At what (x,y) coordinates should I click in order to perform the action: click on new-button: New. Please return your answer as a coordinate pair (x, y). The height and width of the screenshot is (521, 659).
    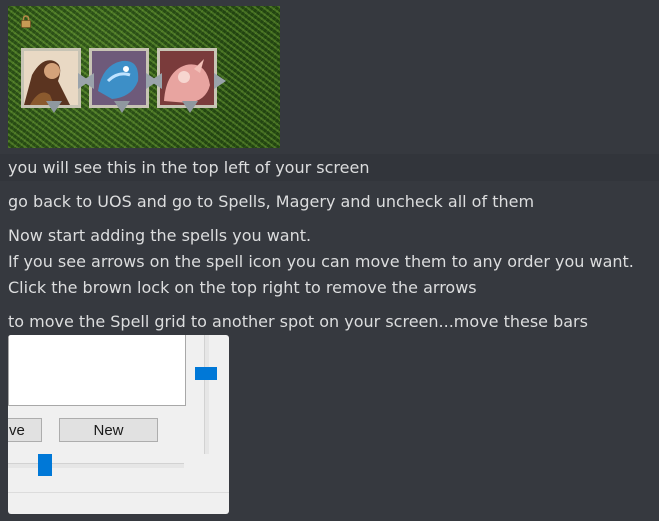
    Looking at the image, I should click on (108, 430).